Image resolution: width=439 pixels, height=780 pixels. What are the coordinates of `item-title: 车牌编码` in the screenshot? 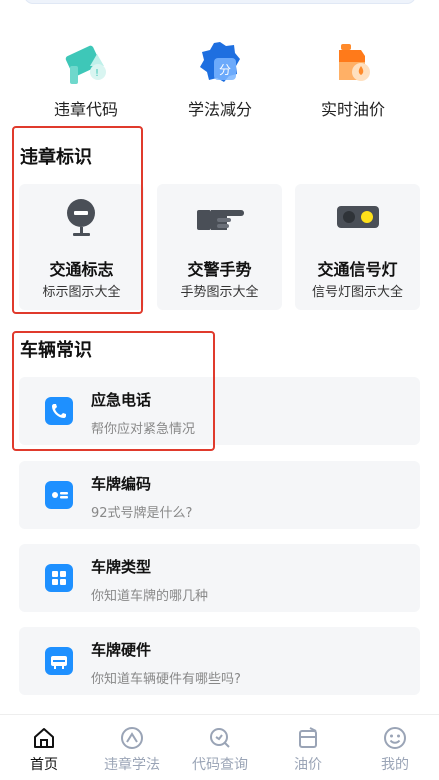 It's located at (121, 484).